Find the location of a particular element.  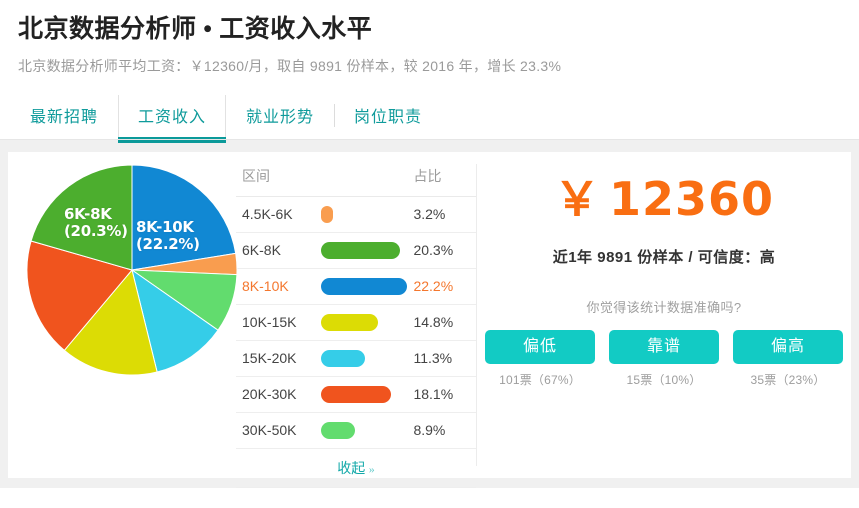

vote-button-high: 偏高 is located at coordinates (788, 347).